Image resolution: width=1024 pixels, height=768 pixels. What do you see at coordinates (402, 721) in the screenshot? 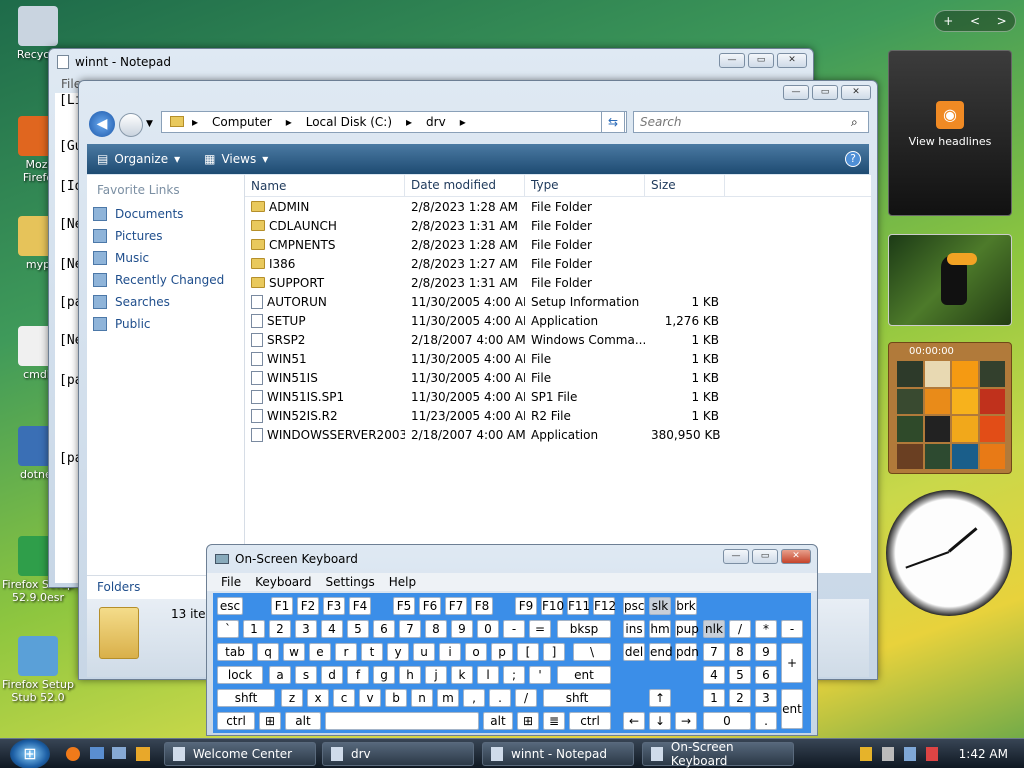
I see `osk-key` at bounding box center [402, 721].